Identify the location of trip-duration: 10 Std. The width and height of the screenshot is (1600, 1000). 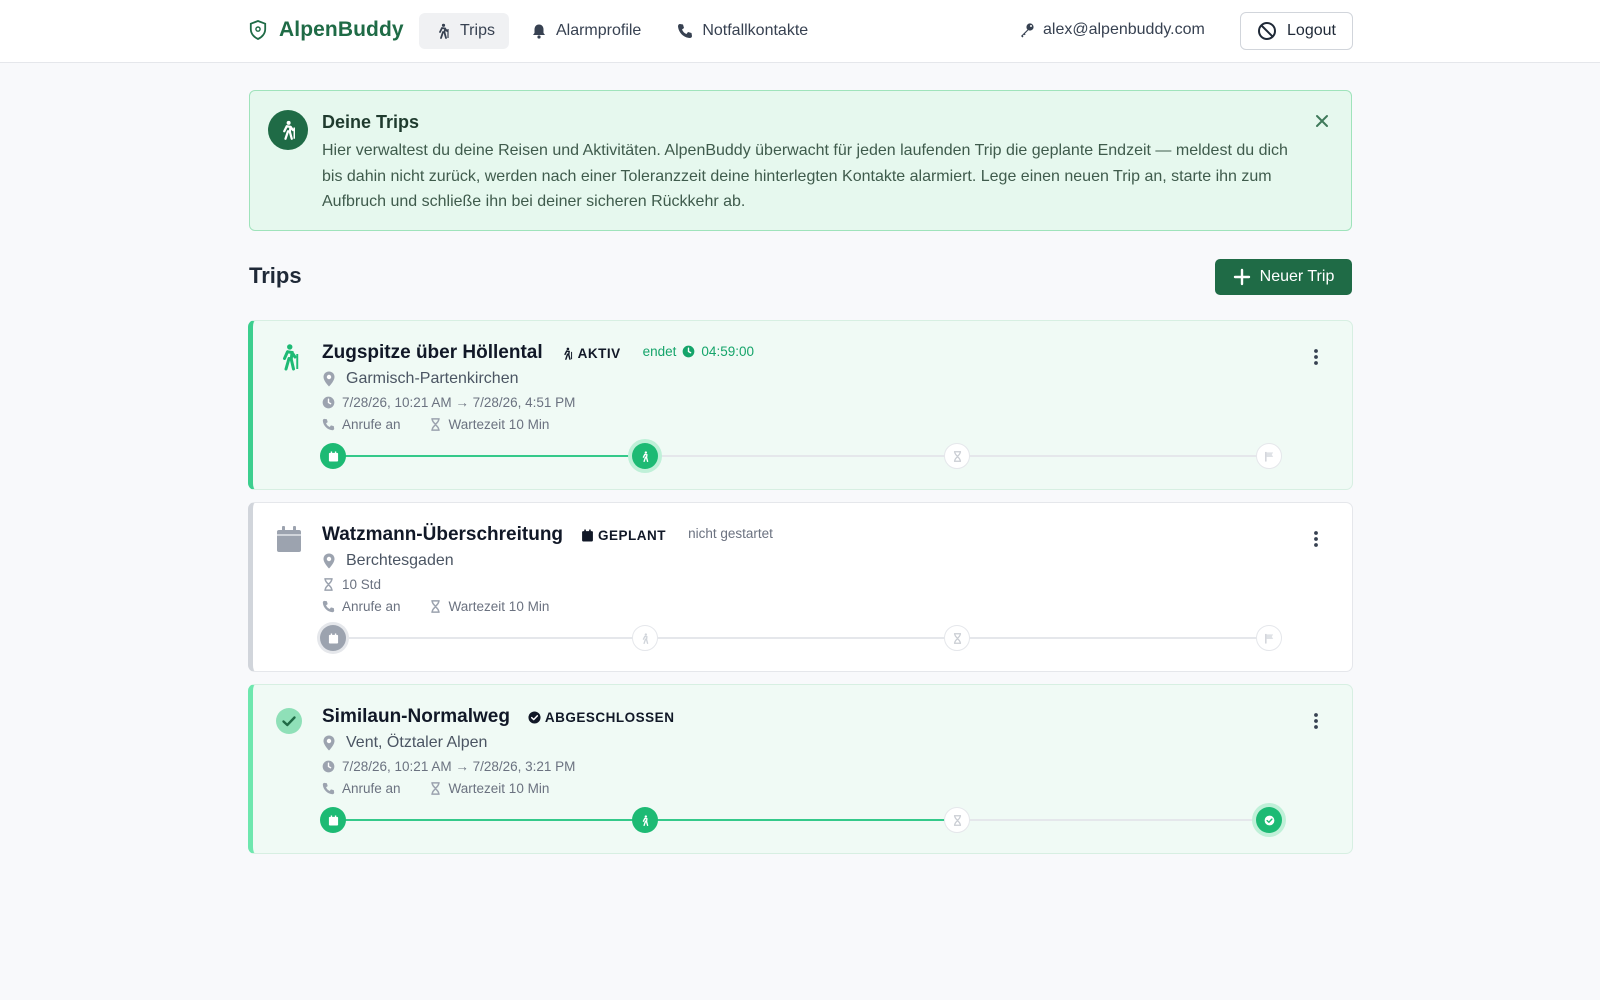
(351, 584).